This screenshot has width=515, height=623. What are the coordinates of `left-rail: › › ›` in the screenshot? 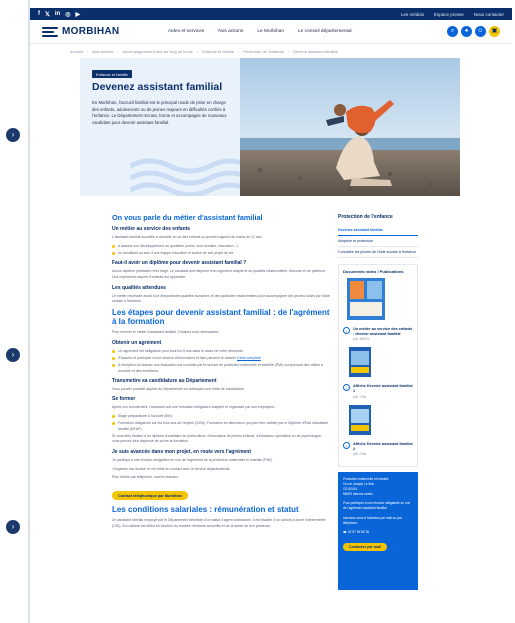 It's located at (15, 311).